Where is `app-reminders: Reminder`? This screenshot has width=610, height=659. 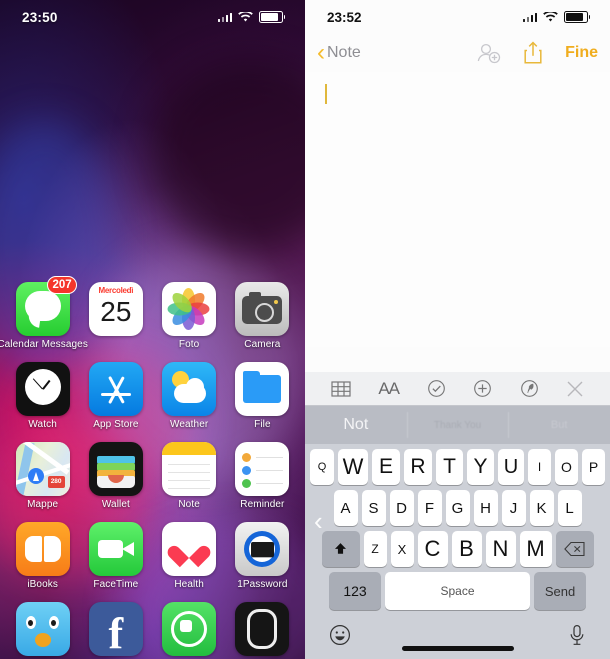 app-reminders: Reminder is located at coordinates (262, 476).